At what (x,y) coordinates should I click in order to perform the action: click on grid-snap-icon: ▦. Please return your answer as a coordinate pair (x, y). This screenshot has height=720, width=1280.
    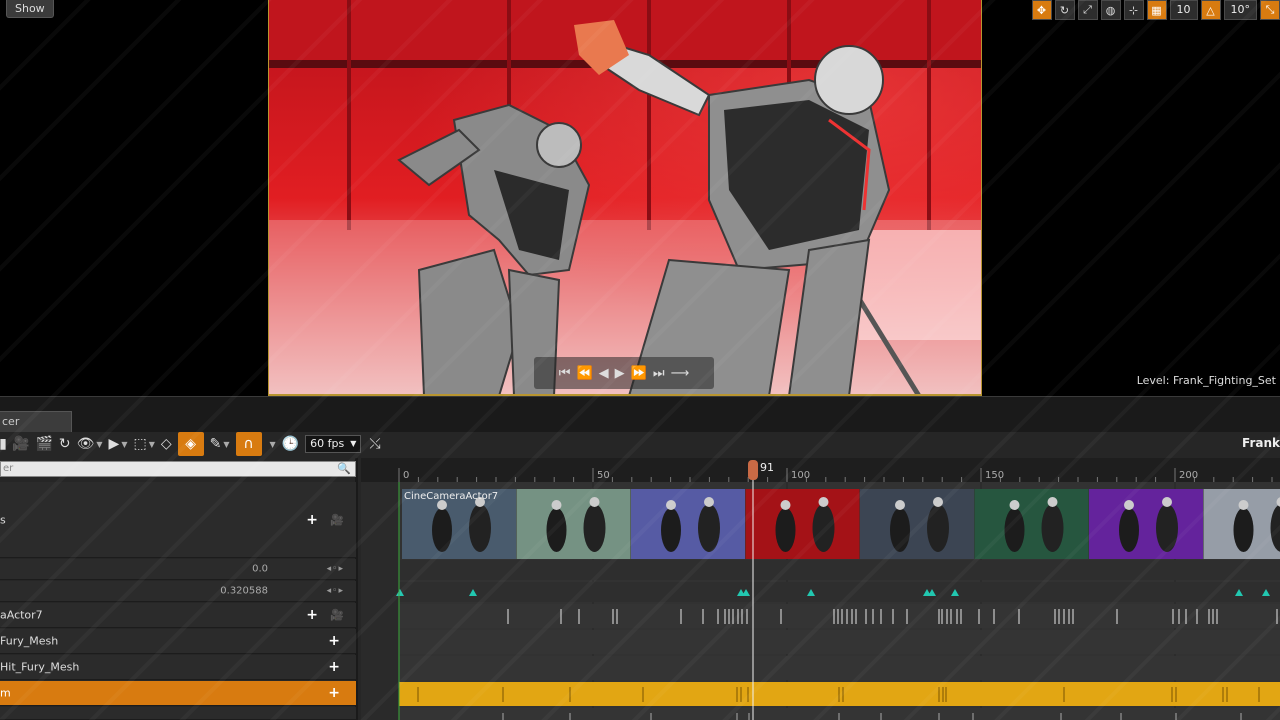
    Looking at the image, I should click on (1156, 10).